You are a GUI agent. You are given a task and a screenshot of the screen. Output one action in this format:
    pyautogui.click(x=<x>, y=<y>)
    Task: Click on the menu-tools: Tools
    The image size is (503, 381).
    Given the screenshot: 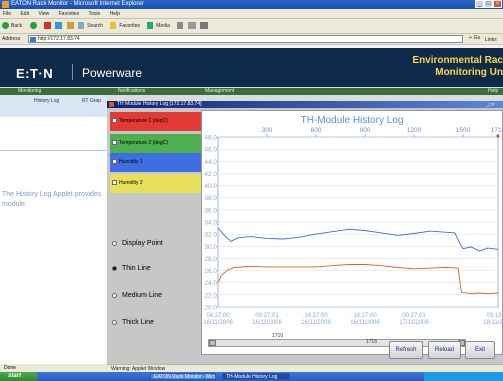 What is the action you would take?
    pyautogui.click(x=94, y=14)
    